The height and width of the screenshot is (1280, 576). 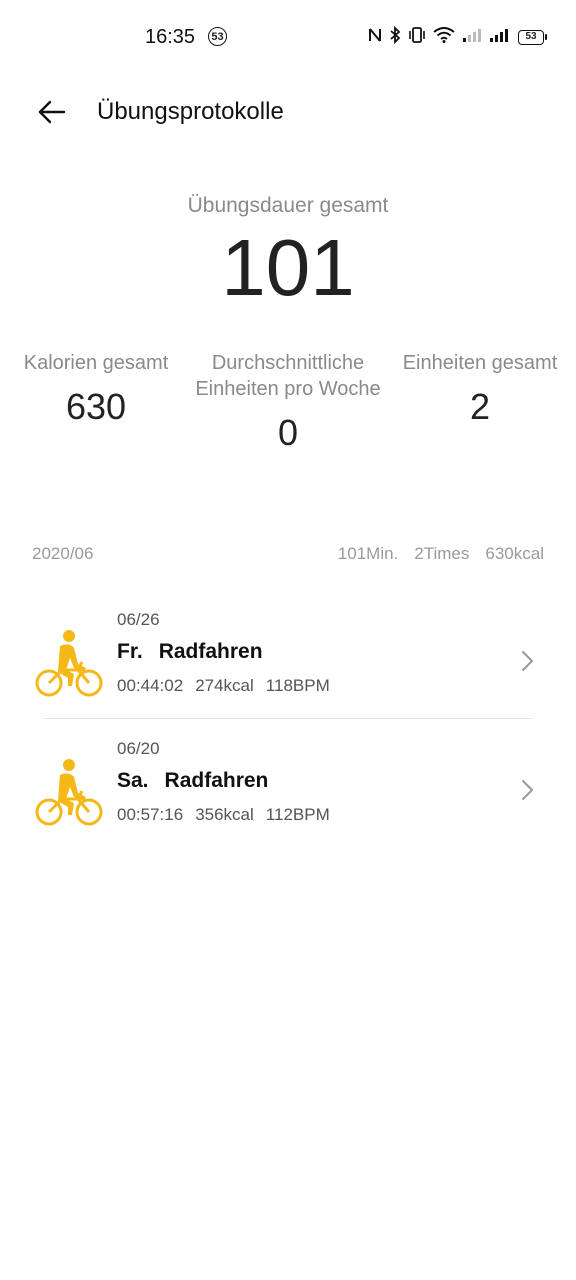 I want to click on total-duration-value: 101, so click(x=288, y=267).